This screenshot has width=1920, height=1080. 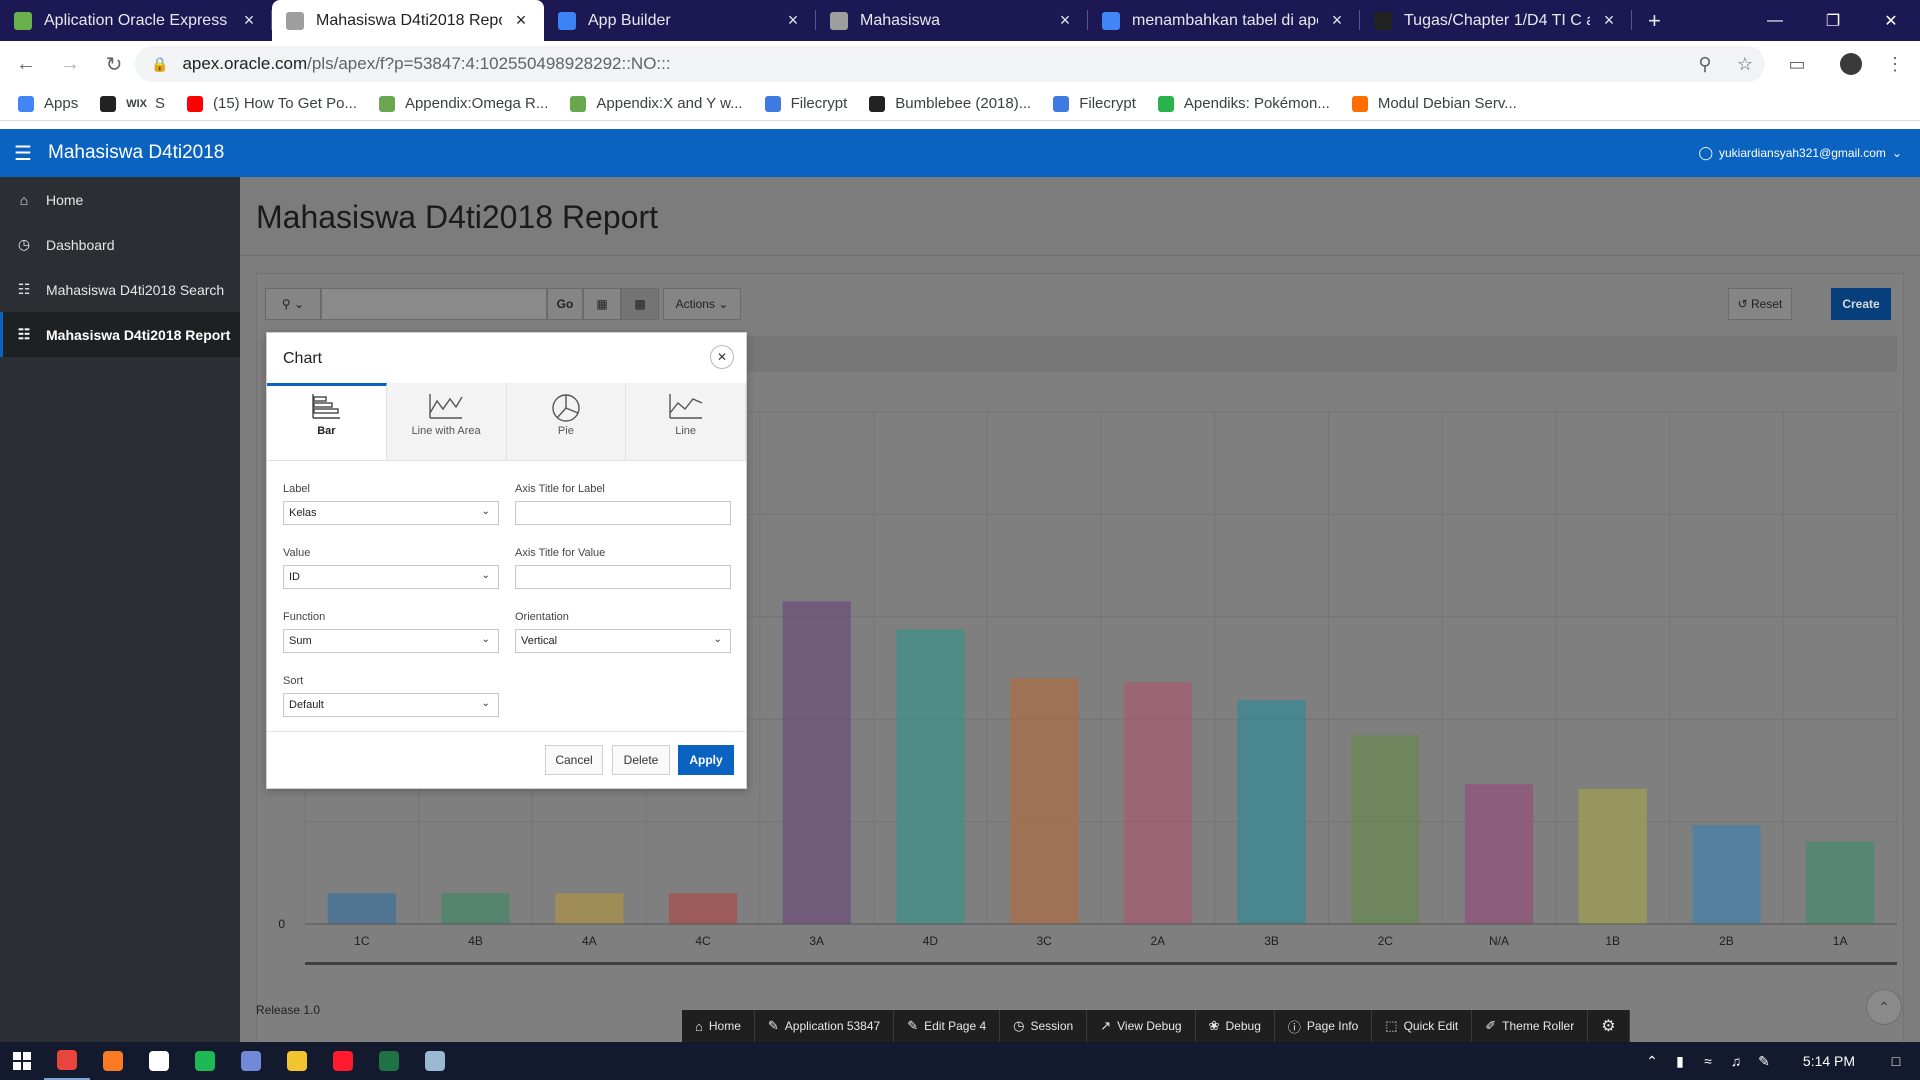 What do you see at coordinates (1705, 64) in the screenshot?
I see `zoom-icon: ⚲` at bounding box center [1705, 64].